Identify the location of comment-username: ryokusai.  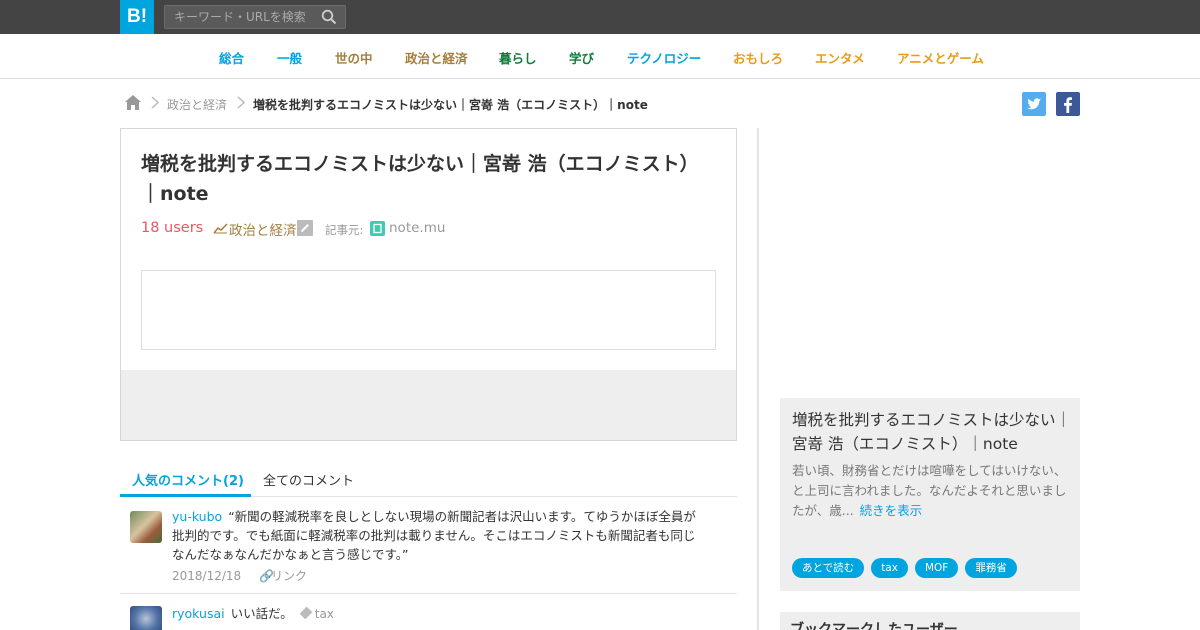
(198, 613).